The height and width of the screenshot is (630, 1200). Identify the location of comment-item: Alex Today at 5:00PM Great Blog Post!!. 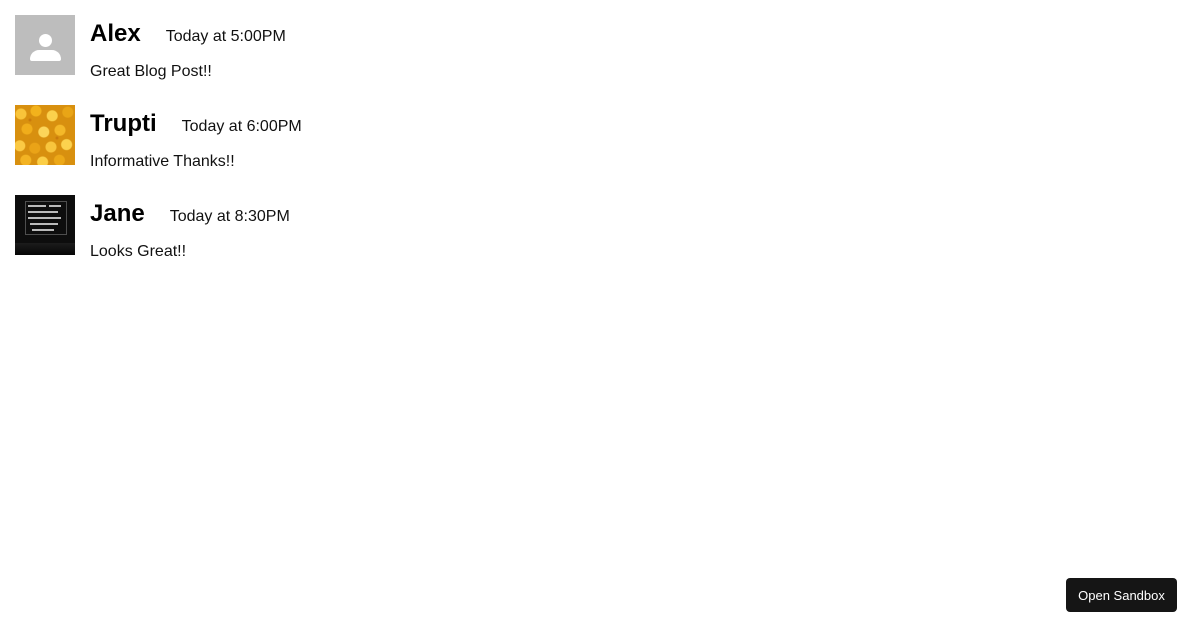
(158, 47).